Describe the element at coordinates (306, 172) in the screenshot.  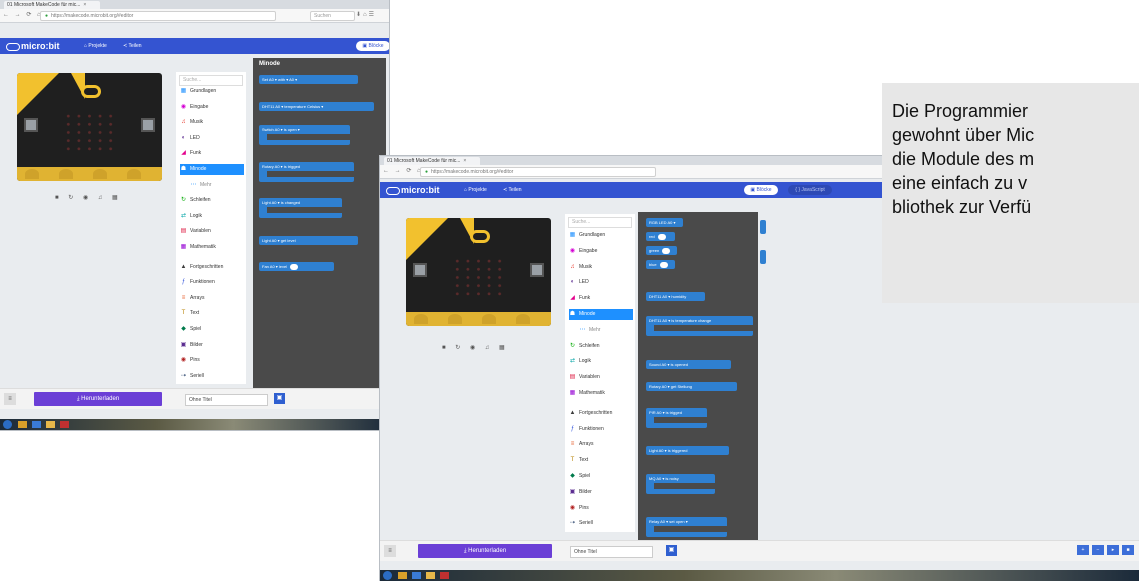
I see `flyout-block: Rotary A0 ▾ is trigged` at that location.